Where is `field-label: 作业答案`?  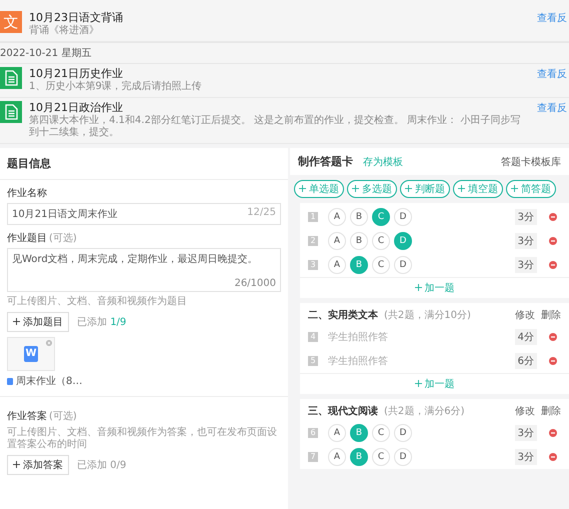
field-label: 作业答案 is located at coordinates (27, 416).